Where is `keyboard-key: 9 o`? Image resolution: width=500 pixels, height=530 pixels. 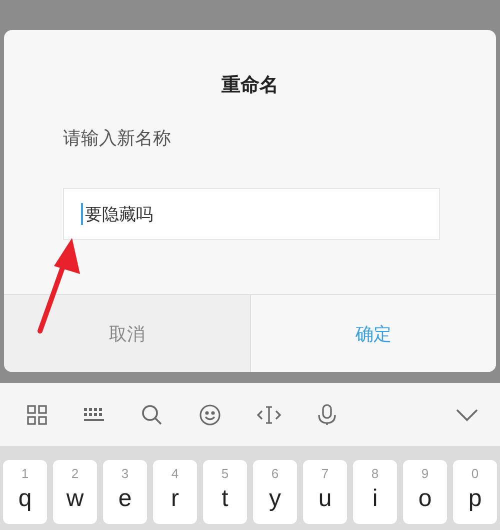 keyboard-key: 9 o is located at coordinates (425, 492).